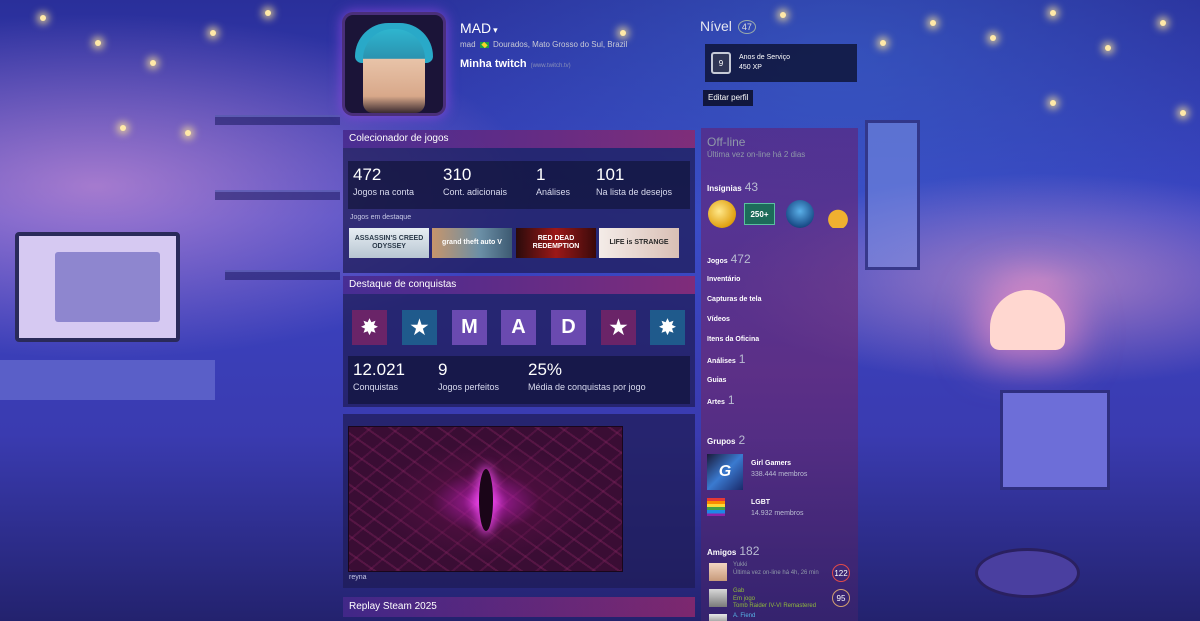  What do you see at coordinates (764, 57) in the screenshot?
I see `badge-title: Anos de Serviço` at bounding box center [764, 57].